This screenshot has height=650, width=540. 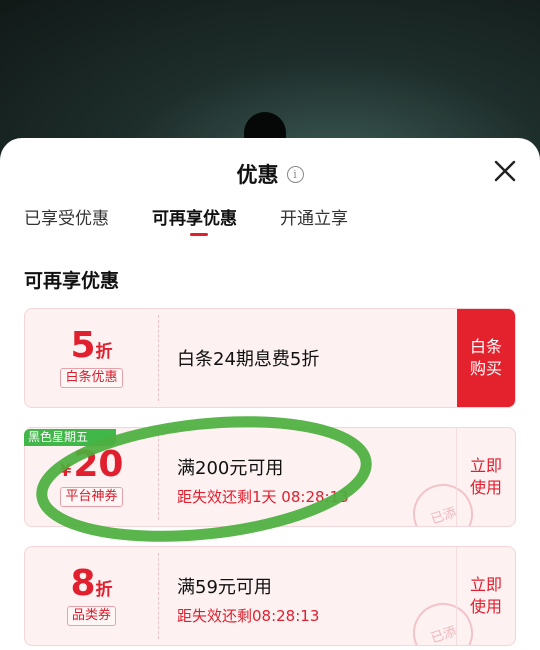 What do you see at coordinates (91, 378) in the screenshot?
I see `coupon-type-tag: 白条优惠` at bounding box center [91, 378].